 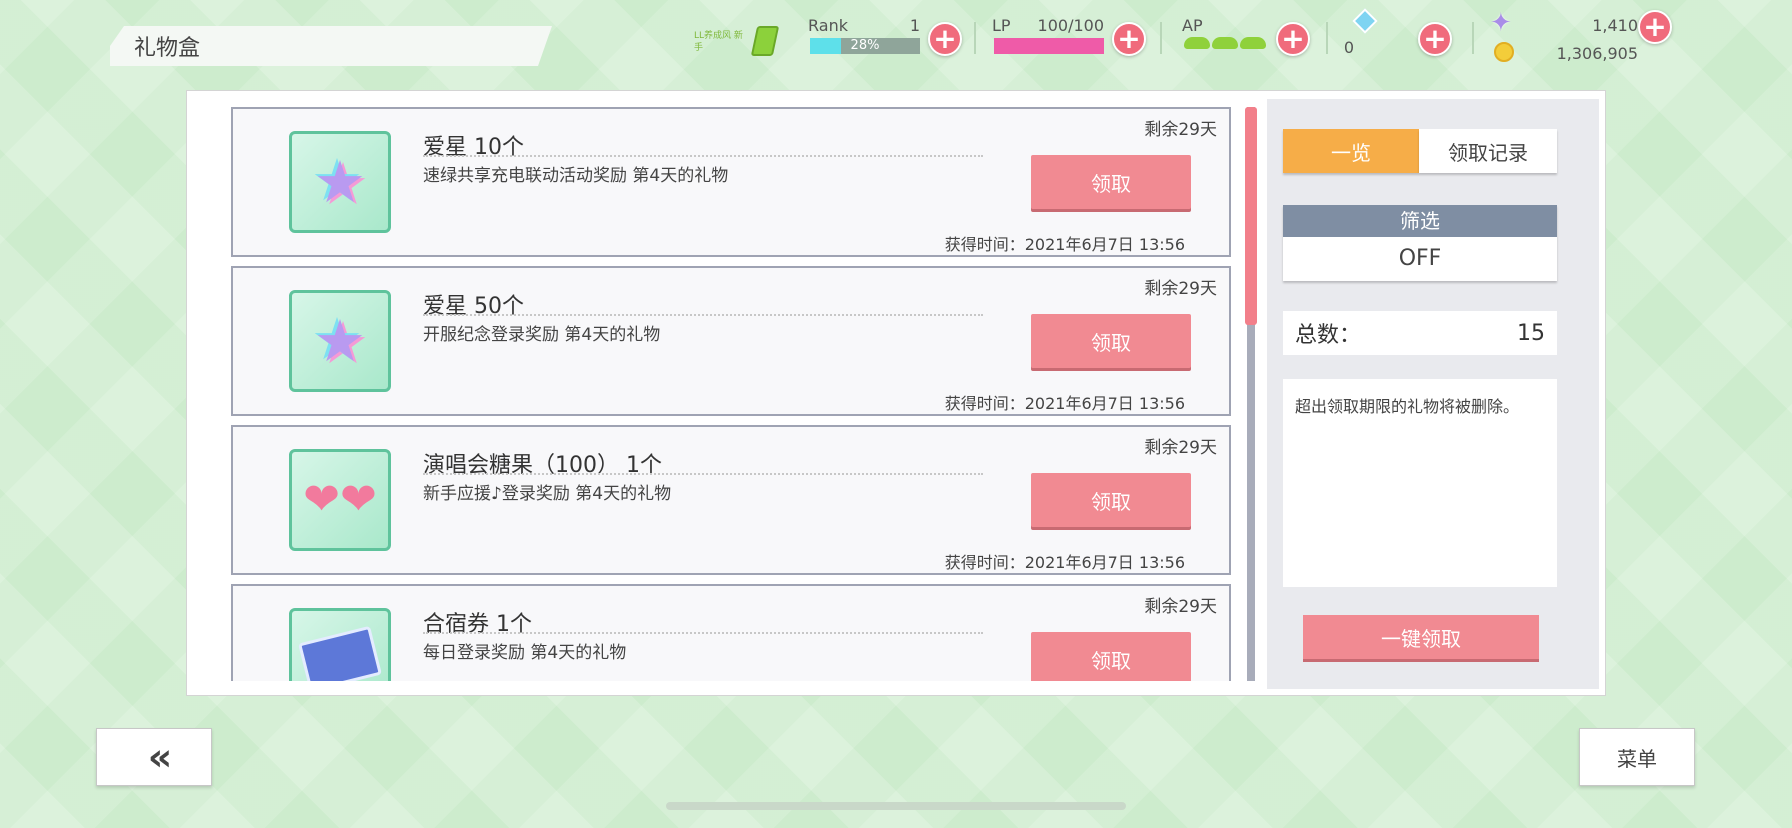 I want to click on gift-card: 合宿券 1个 每日登录奖励 第4天的礼物 剩余29天 领取, so click(x=731, y=632).